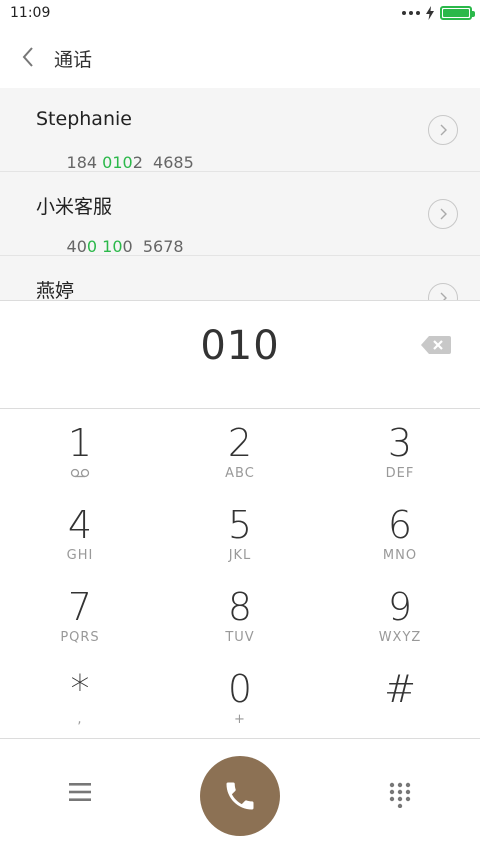  Describe the element at coordinates (240, 555) in the screenshot. I see `key-letters: JKL` at that location.